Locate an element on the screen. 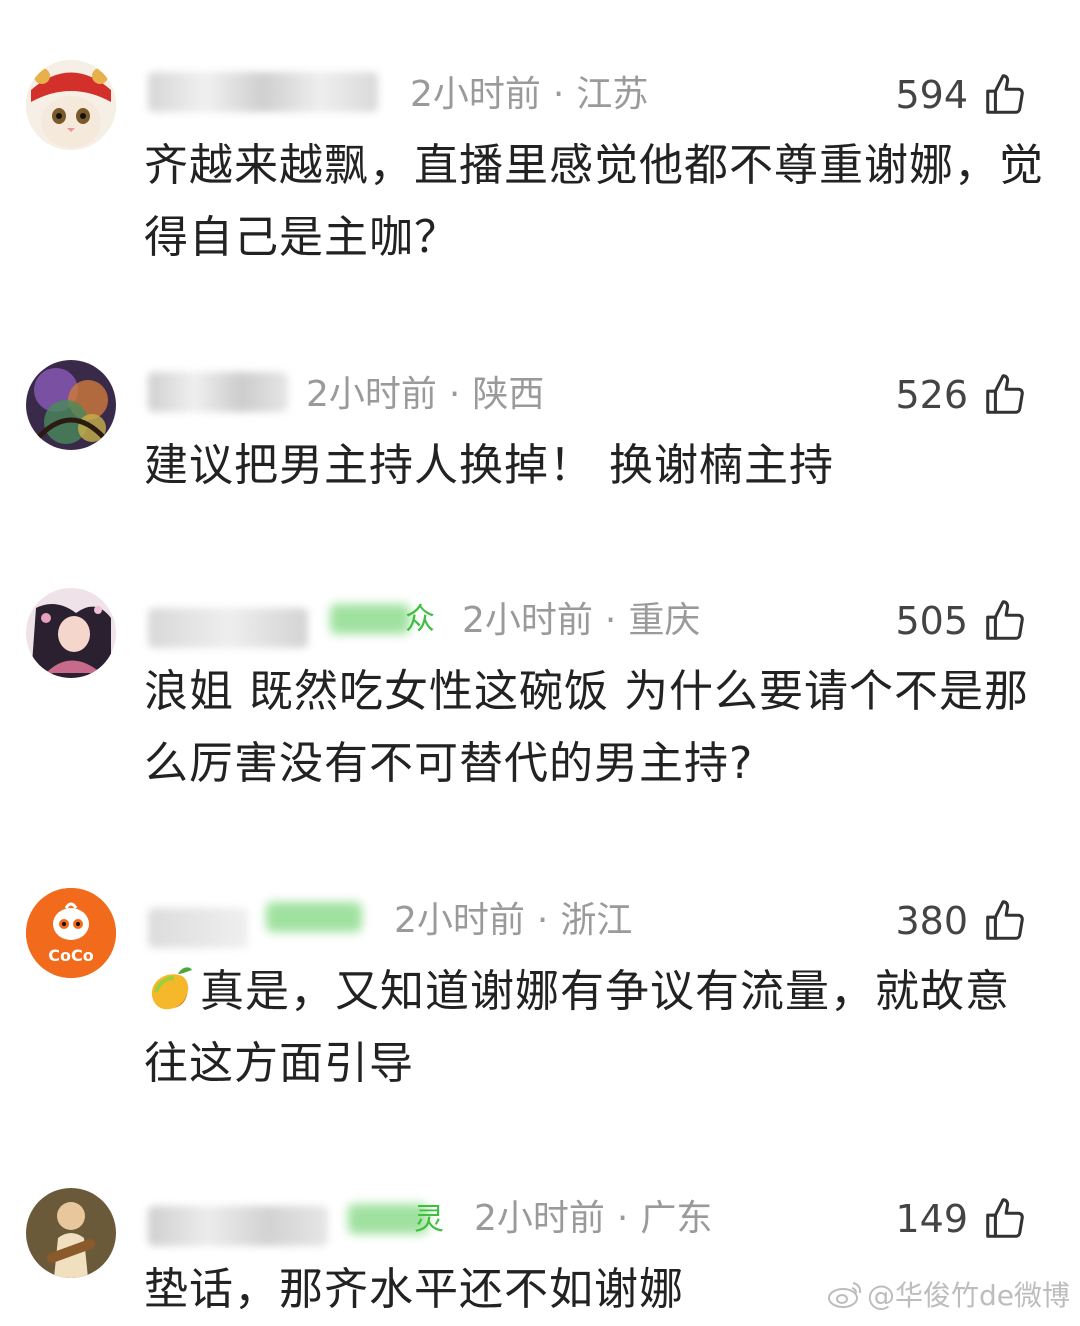  comment-text: 齐越来越飘，直播里感觉他都不尊重谢娜，觉得自己是主咖？ is located at coordinates (594, 201).